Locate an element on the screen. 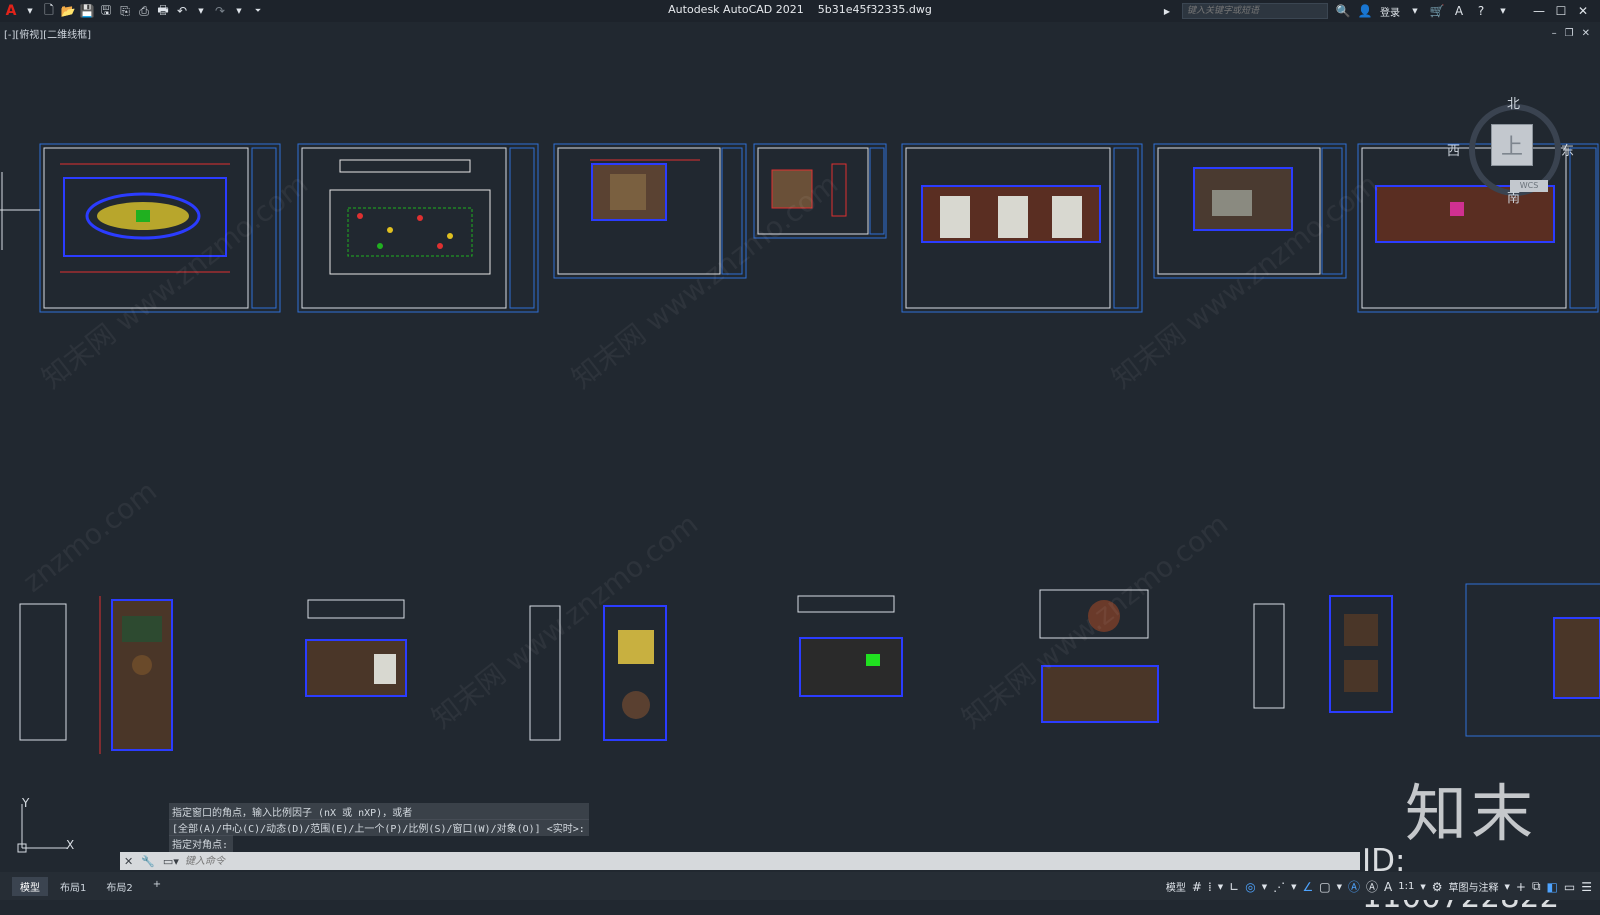  brand-watermark: 知末 is located at coordinates (1471, 813).